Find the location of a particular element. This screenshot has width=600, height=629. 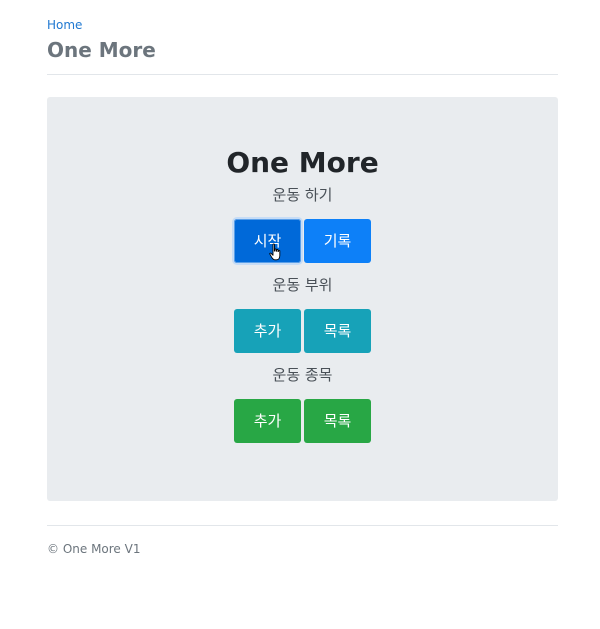

footer-divider is located at coordinates (302, 525).